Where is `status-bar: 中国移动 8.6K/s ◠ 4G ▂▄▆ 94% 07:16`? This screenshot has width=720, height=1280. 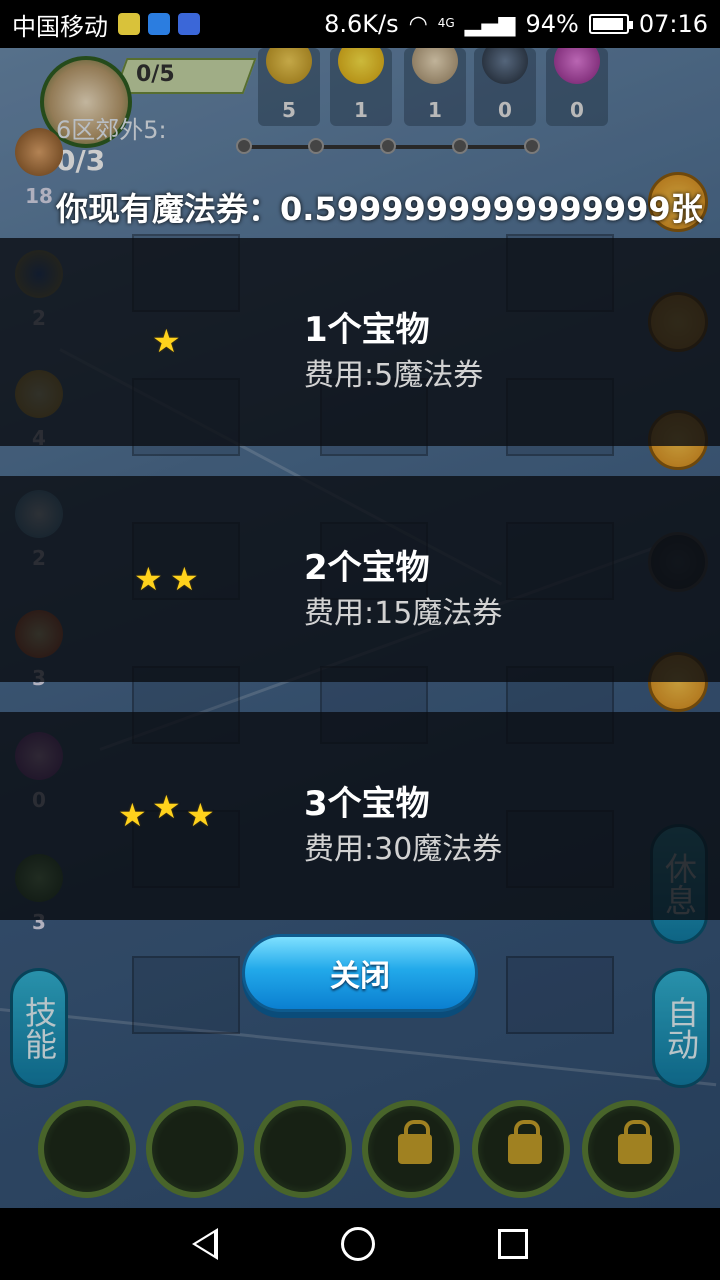 status-bar: 中国移动 8.6K/s ◠ 4G ▂▄▆ 94% 07:16 is located at coordinates (360, 24).